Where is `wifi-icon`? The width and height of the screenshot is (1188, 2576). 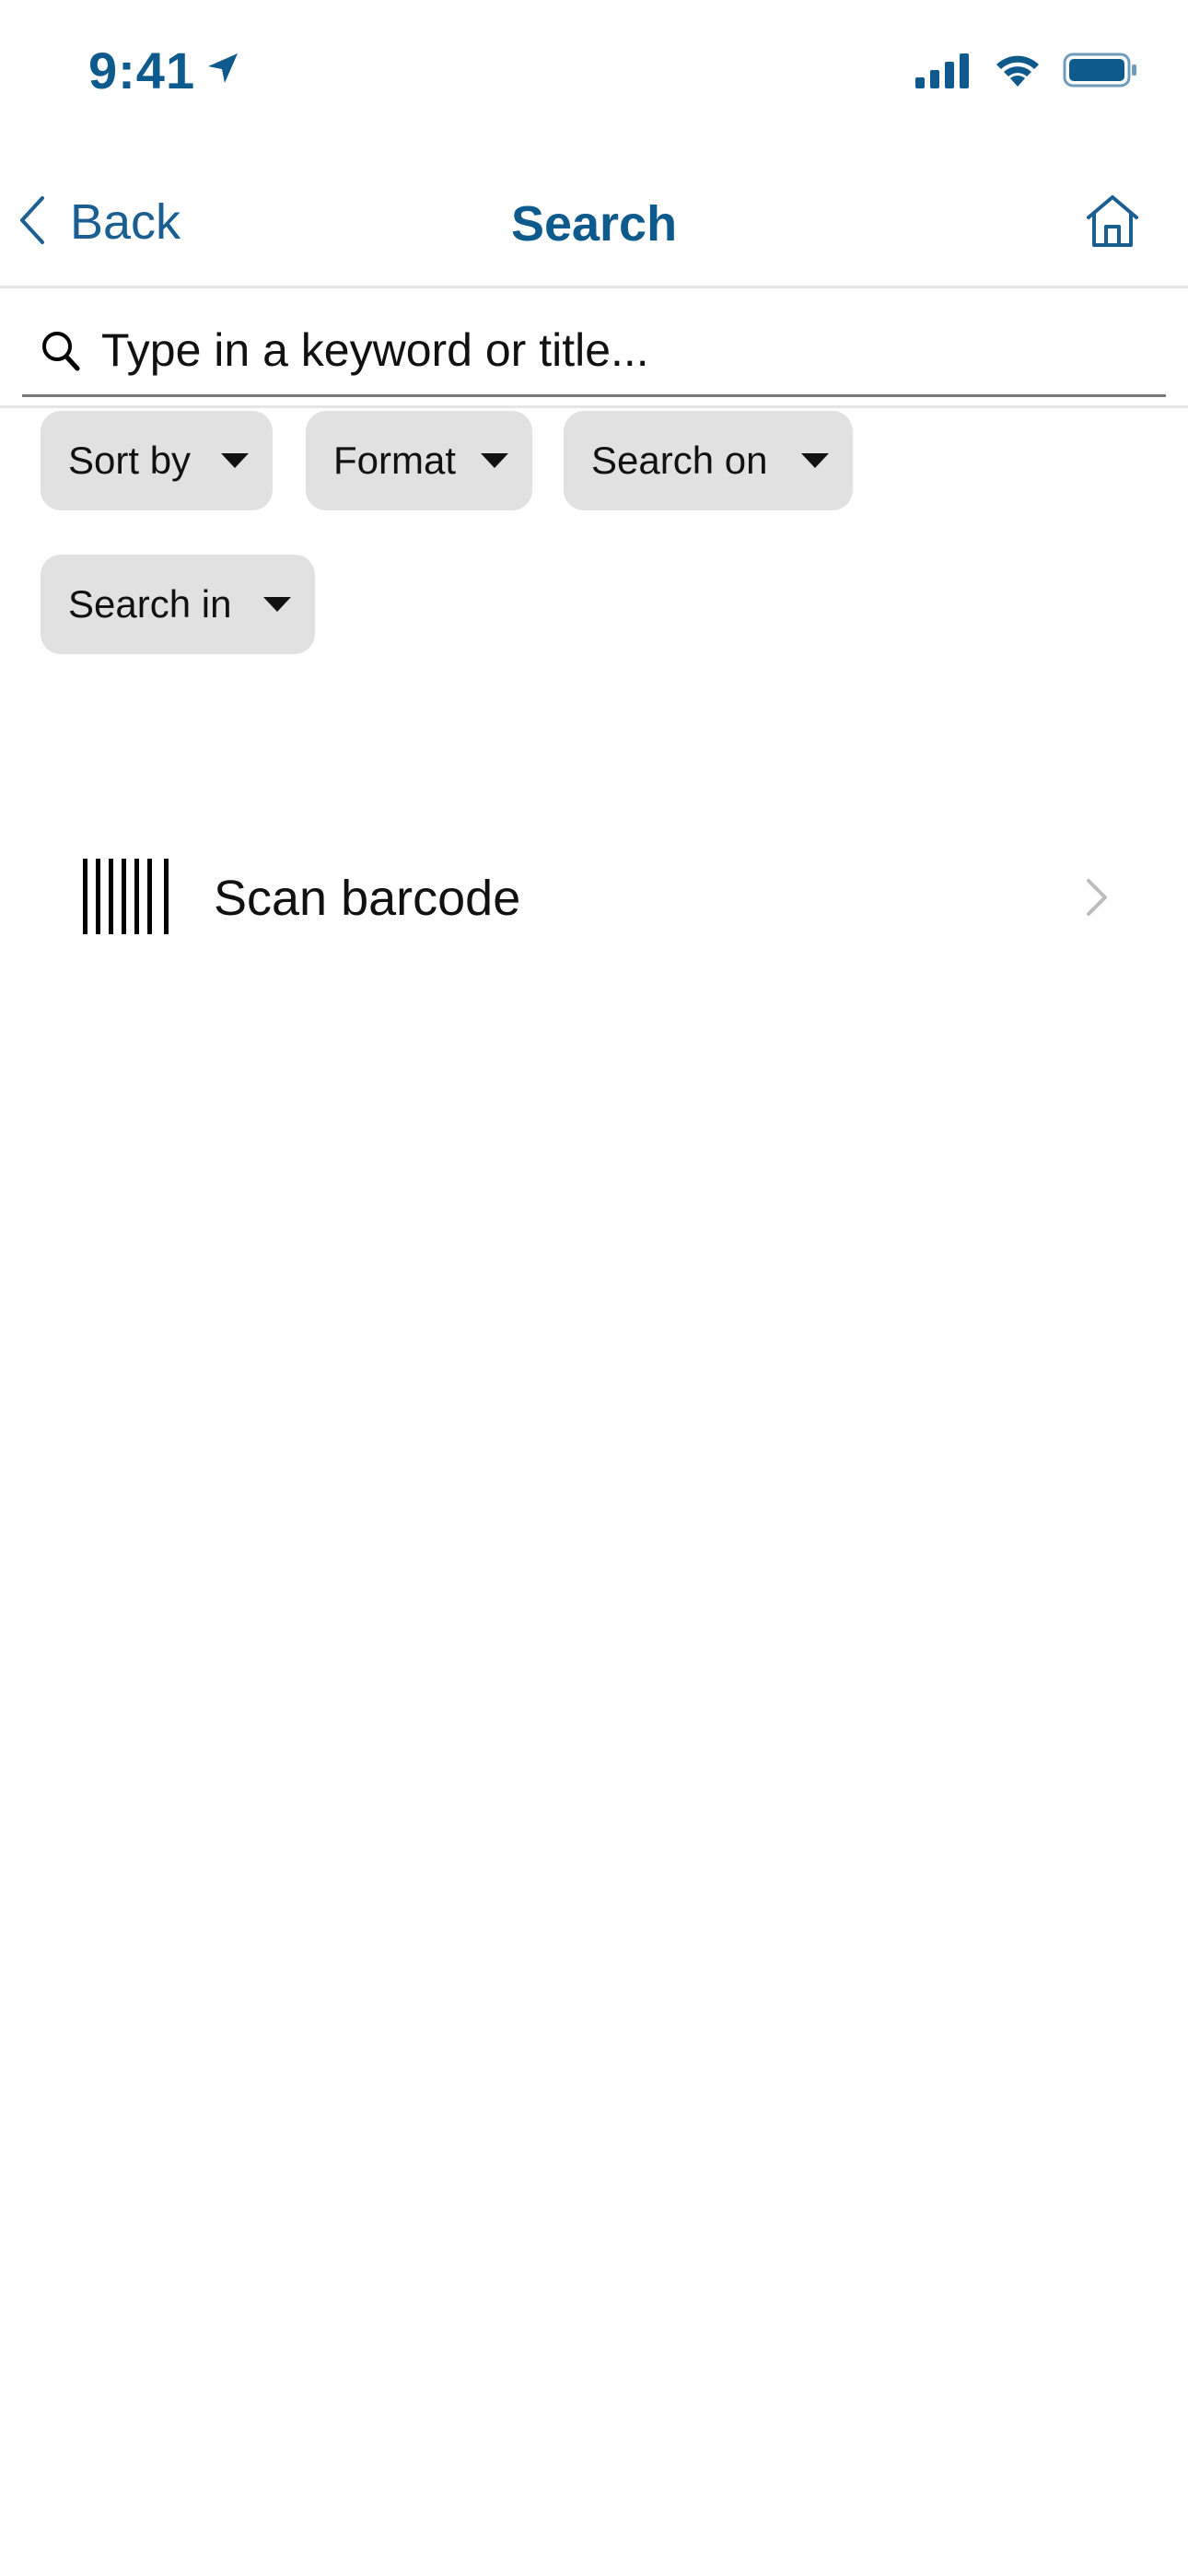 wifi-icon is located at coordinates (1017, 72).